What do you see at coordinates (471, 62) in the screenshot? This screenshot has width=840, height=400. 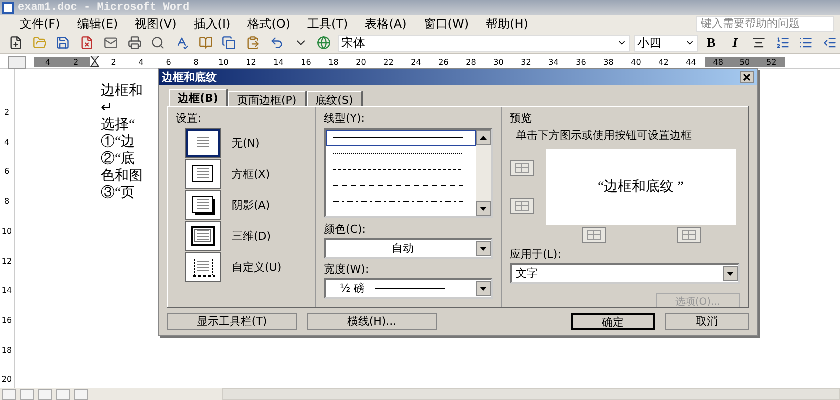 I see `ruler-number: 28` at bounding box center [471, 62].